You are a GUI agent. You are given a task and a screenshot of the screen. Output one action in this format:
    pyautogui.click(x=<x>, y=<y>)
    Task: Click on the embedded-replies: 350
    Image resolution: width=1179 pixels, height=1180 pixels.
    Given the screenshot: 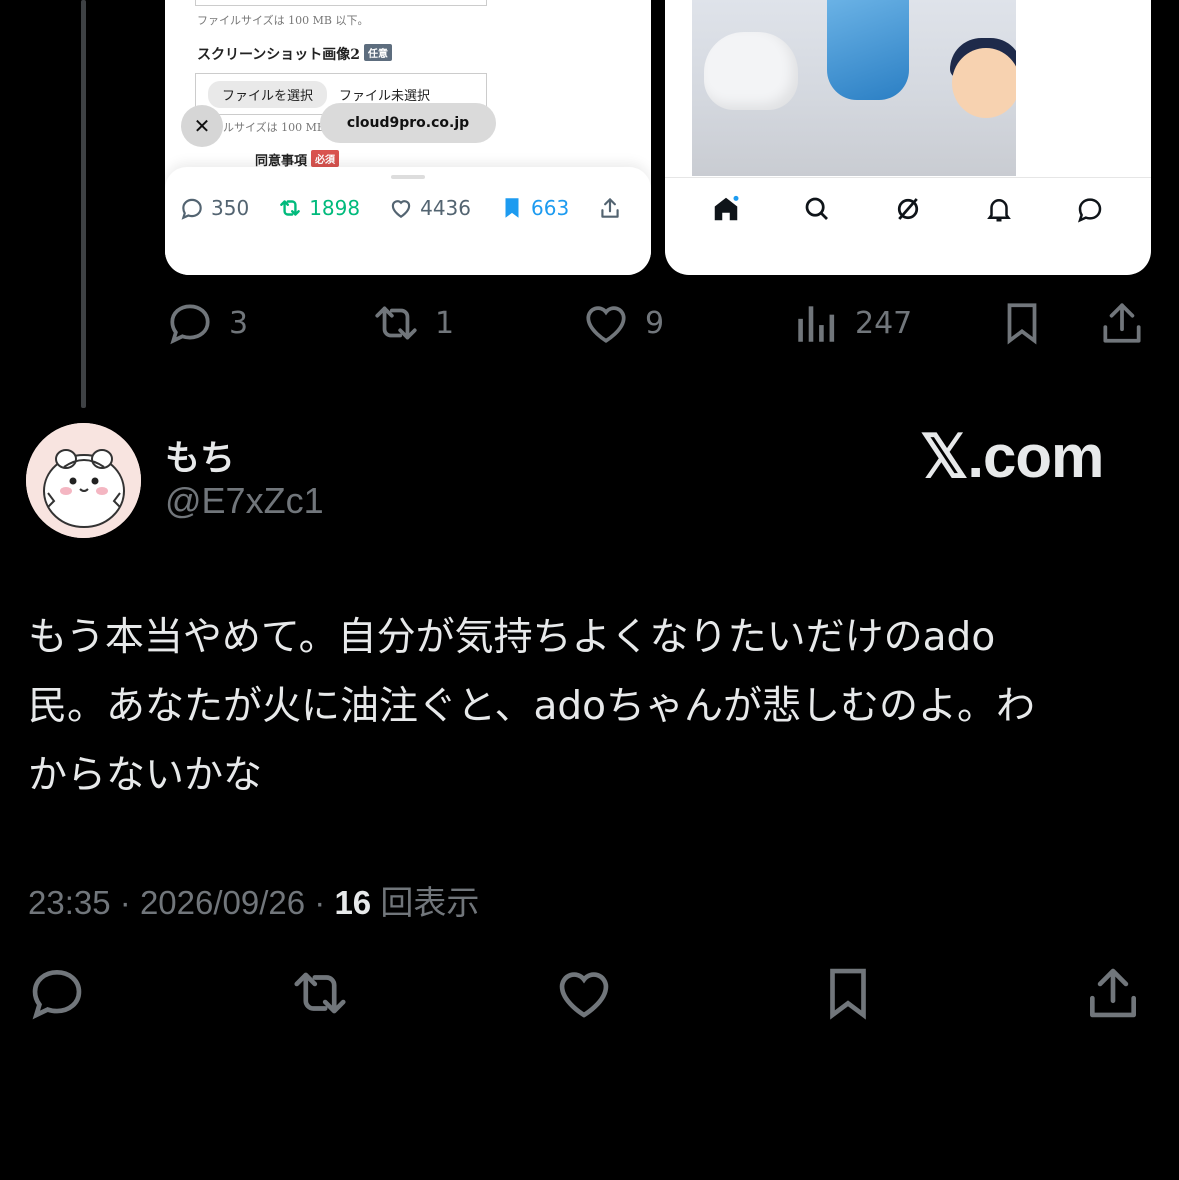 What is the action you would take?
    pyautogui.click(x=214, y=208)
    